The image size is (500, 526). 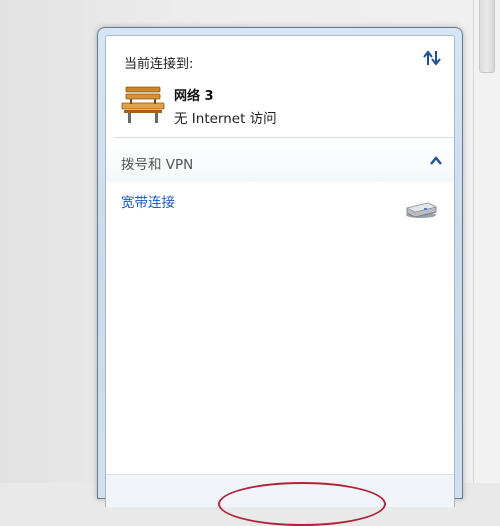 I want to click on network-status: 无 Internet 访问, so click(x=225, y=119).